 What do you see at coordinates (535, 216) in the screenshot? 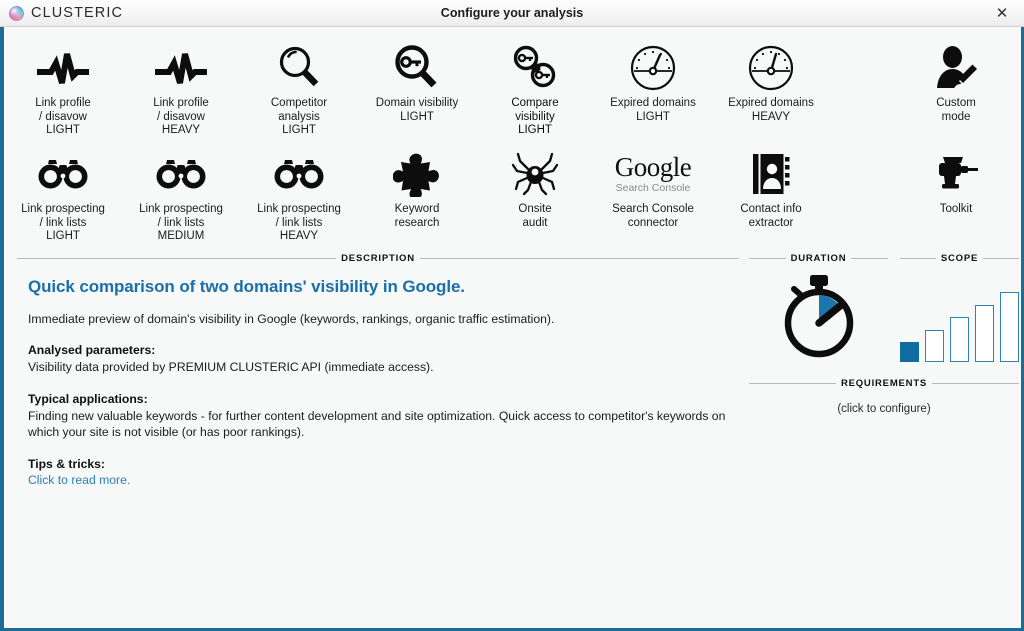
I see `mode-tile-label: Onsite audit` at bounding box center [535, 216].